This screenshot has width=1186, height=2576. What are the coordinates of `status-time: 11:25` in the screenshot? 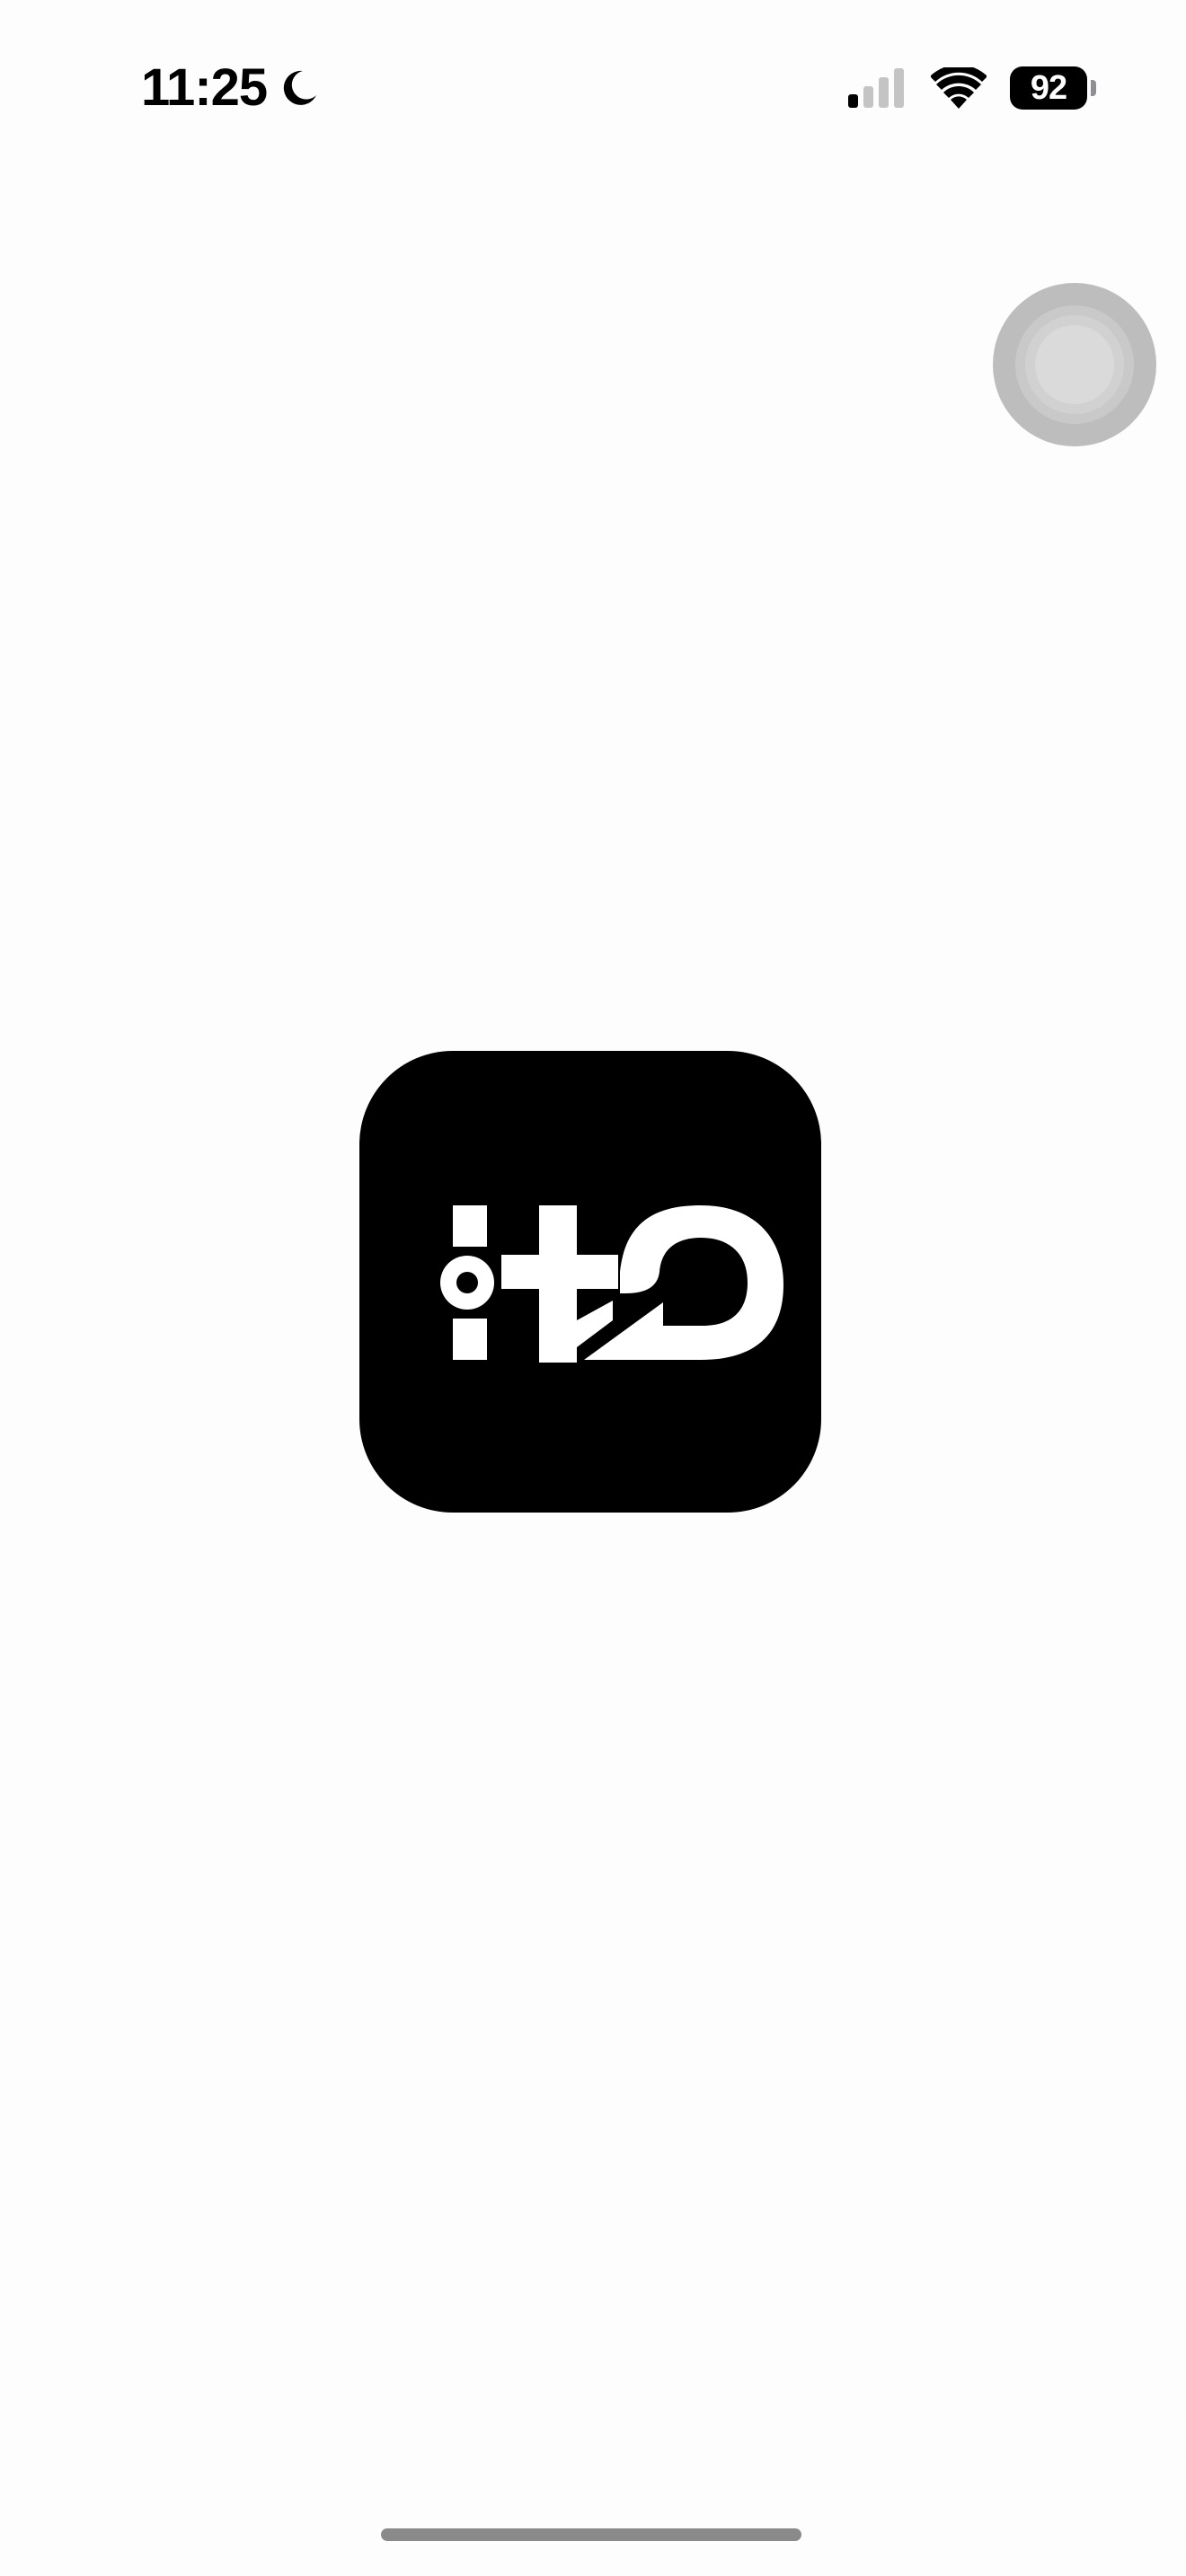 It's located at (204, 87).